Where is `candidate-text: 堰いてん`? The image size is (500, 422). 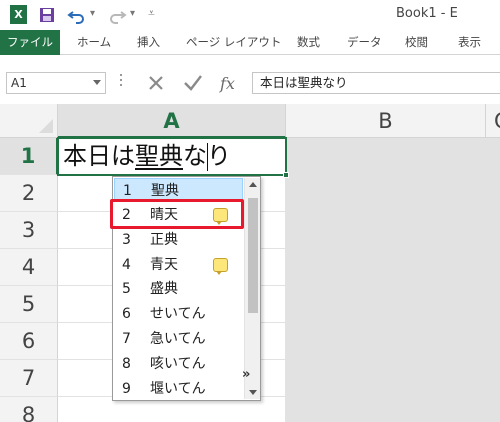
candidate-text: 堰いてん is located at coordinates (178, 389).